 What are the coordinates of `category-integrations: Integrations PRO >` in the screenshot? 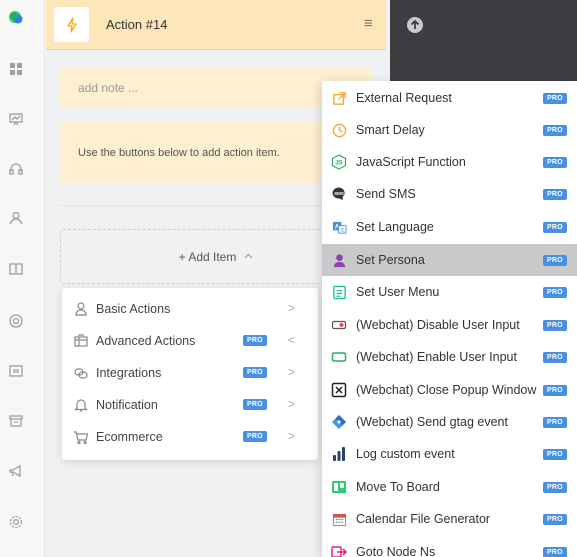 It's located at (190, 373).